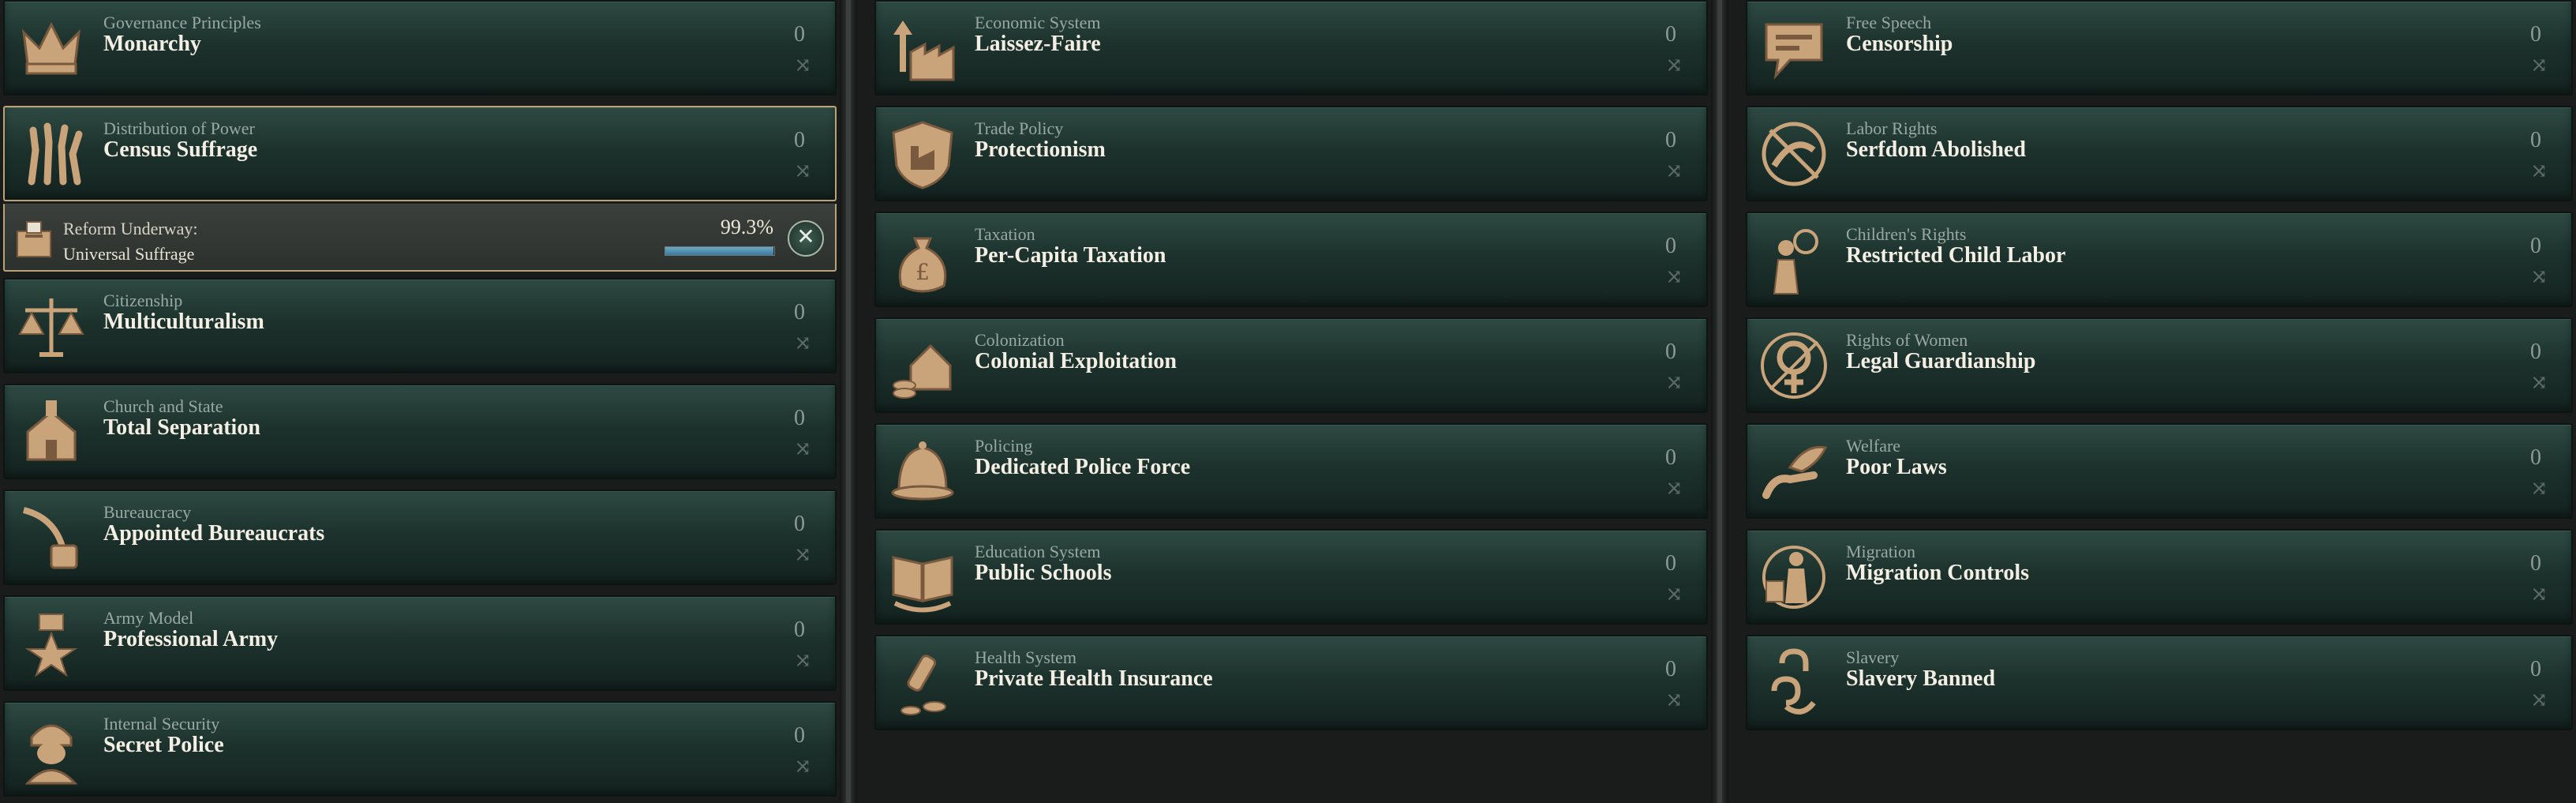 This screenshot has height=803, width=2576. What do you see at coordinates (1793, 683) in the screenshot?
I see `broken-shackle-icon` at bounding box center [1793, 683].